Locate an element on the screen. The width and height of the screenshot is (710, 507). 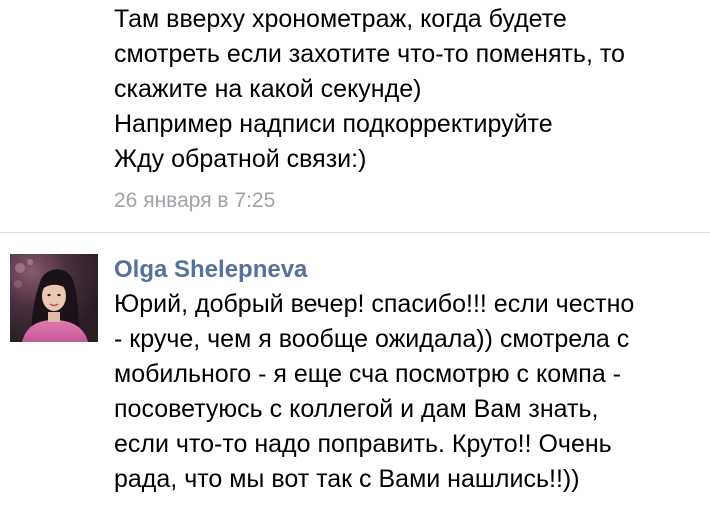
message-line: скажите на какой секунде) is located at coordinates (268, 89).